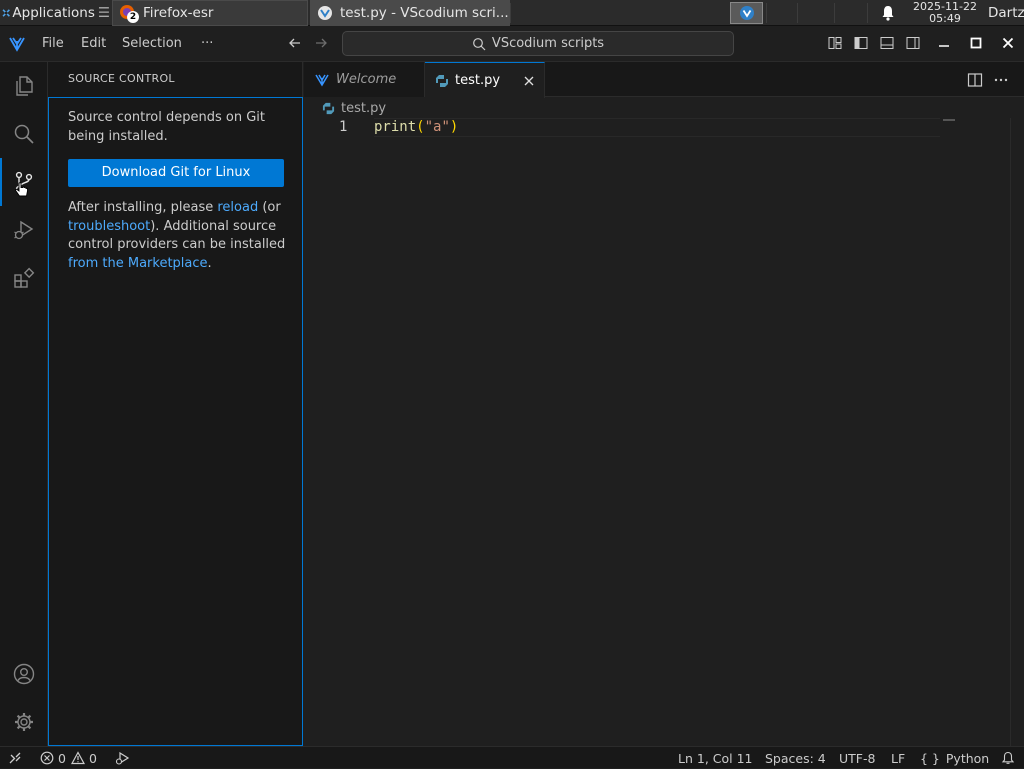 This screenshot has height=769, width=1024. Describe the element at coordinates (967, 758) in the screenshot. I see `language-label: Python` at that location.